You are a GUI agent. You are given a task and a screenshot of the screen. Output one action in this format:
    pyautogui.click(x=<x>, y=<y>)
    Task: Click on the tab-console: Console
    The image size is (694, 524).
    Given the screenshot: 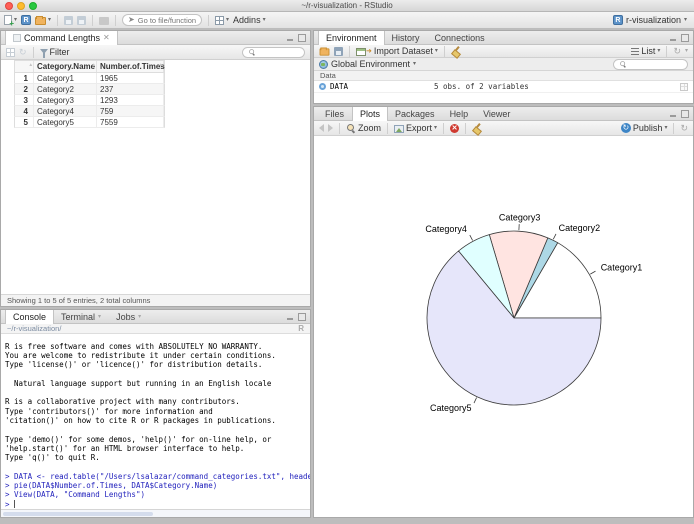 What is the action you would take?
    pyautogui.click(x=29, y=317)
    